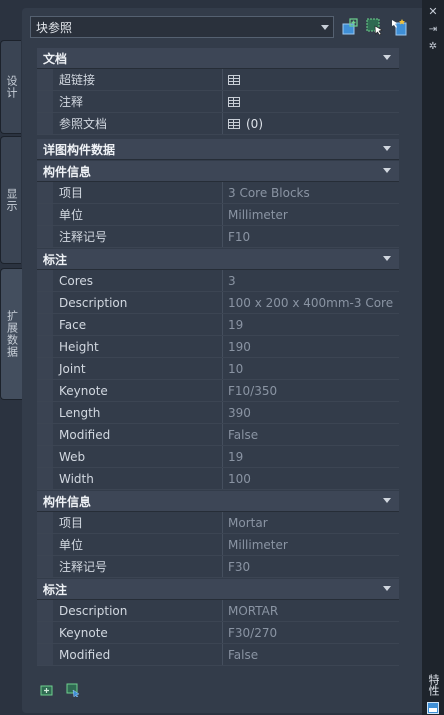  What do you see at coordinates (218, 58) in the screenshot?
I see `section-header-document: 文档` at bounding box center [218, 58].